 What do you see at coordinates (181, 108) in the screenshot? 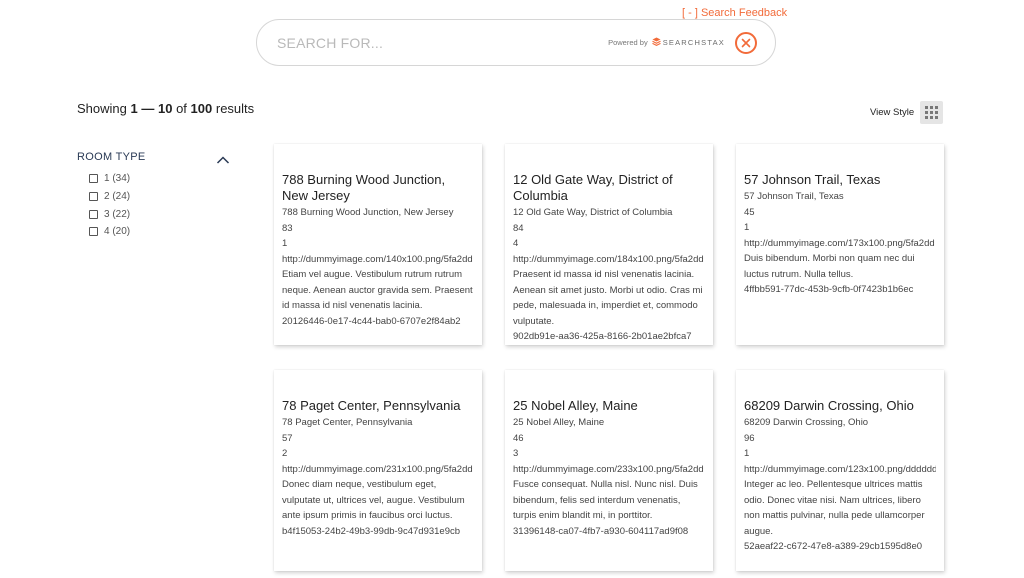
I see `summary-of: of` at bounding box center [181, 108].